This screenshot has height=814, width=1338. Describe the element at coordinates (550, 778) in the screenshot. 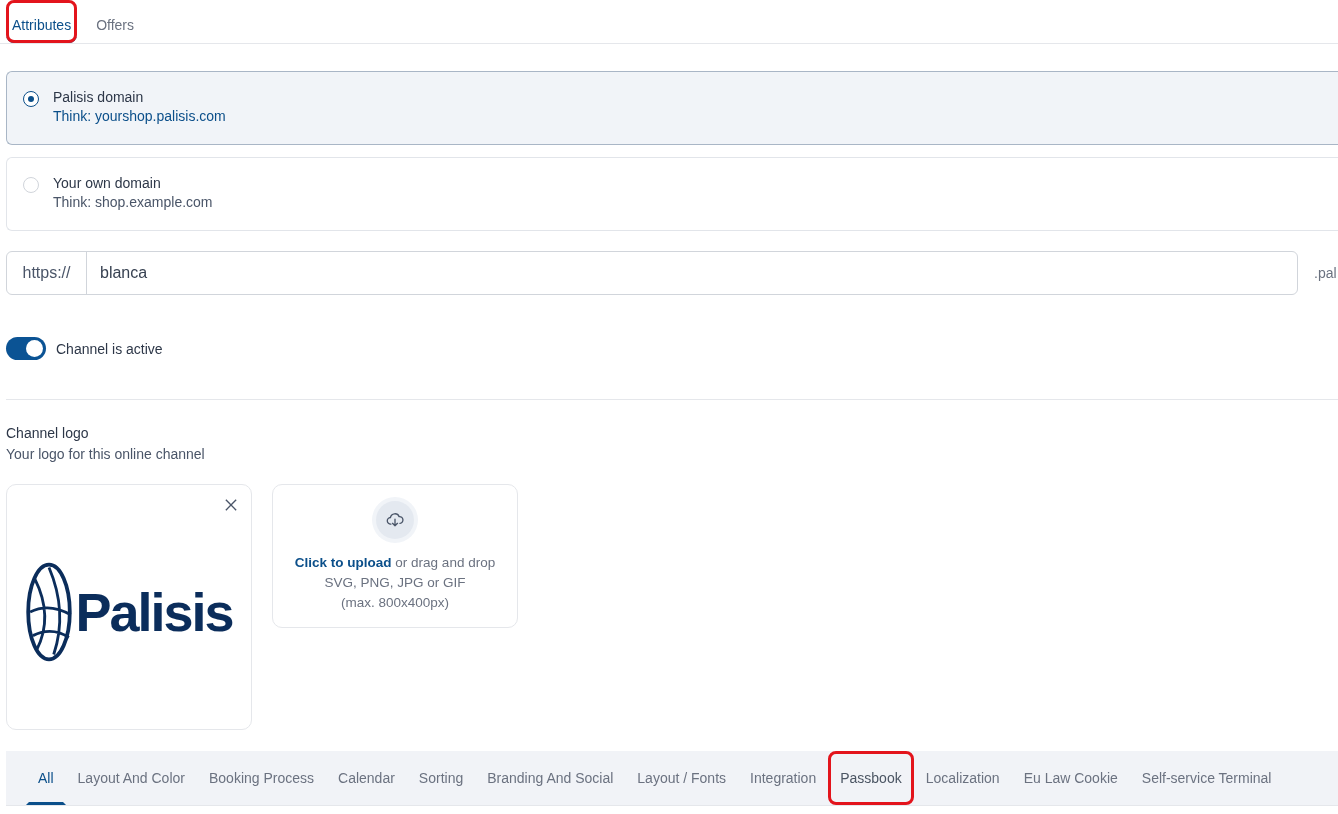

I see `category-tab: Branding And Social` at that location.